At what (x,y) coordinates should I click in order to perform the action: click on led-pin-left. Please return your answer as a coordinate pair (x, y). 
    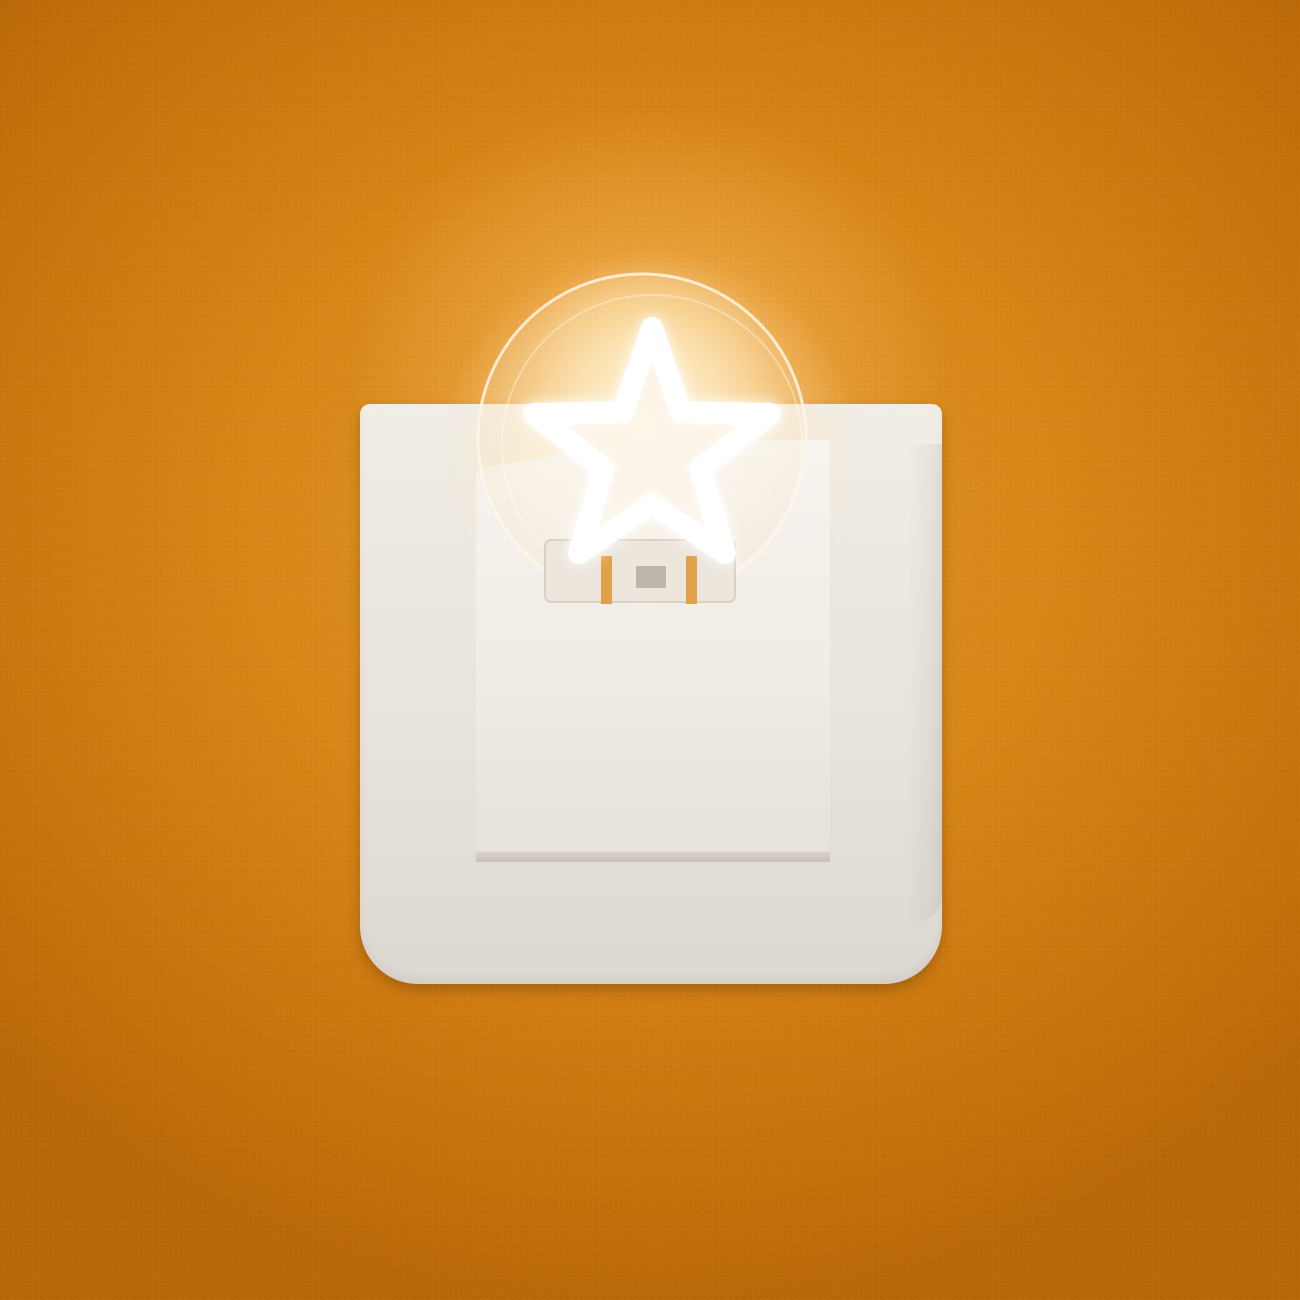
    Looking at the image, I should click on (606, 580).